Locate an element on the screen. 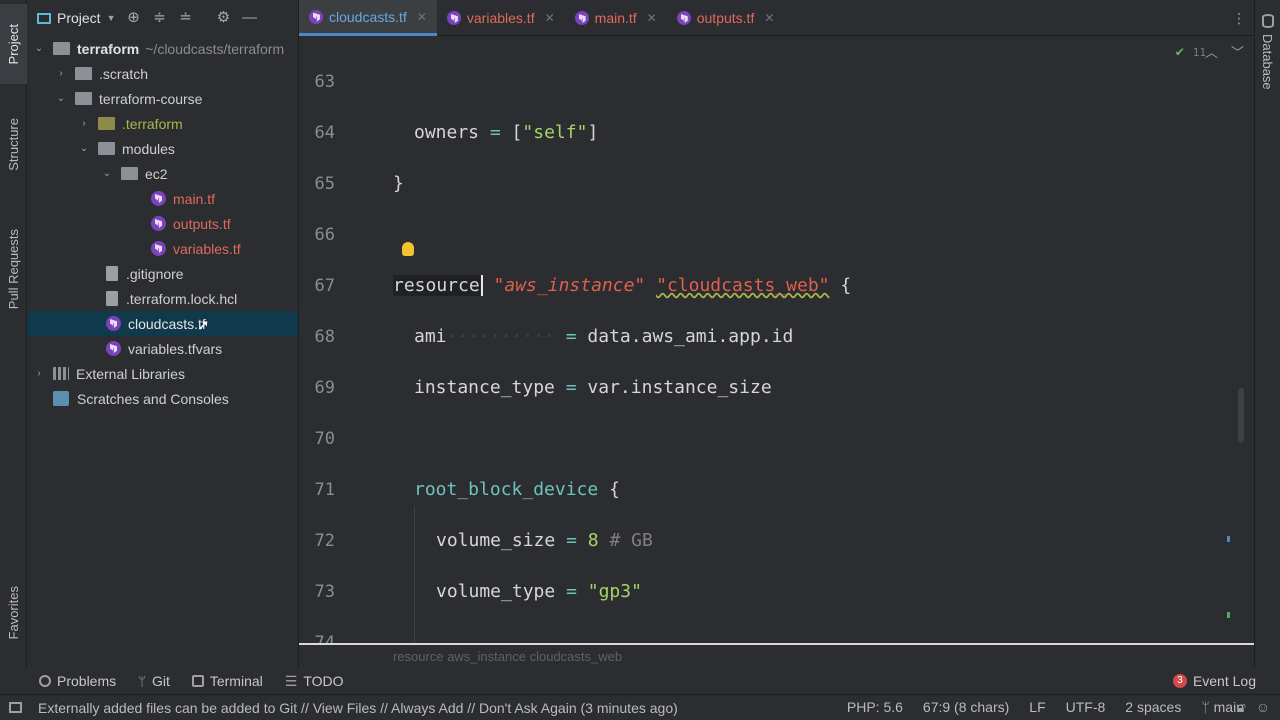 This screenshot has height=720, width=1280. lightbulb-icon is located at coordinates (408, 249).